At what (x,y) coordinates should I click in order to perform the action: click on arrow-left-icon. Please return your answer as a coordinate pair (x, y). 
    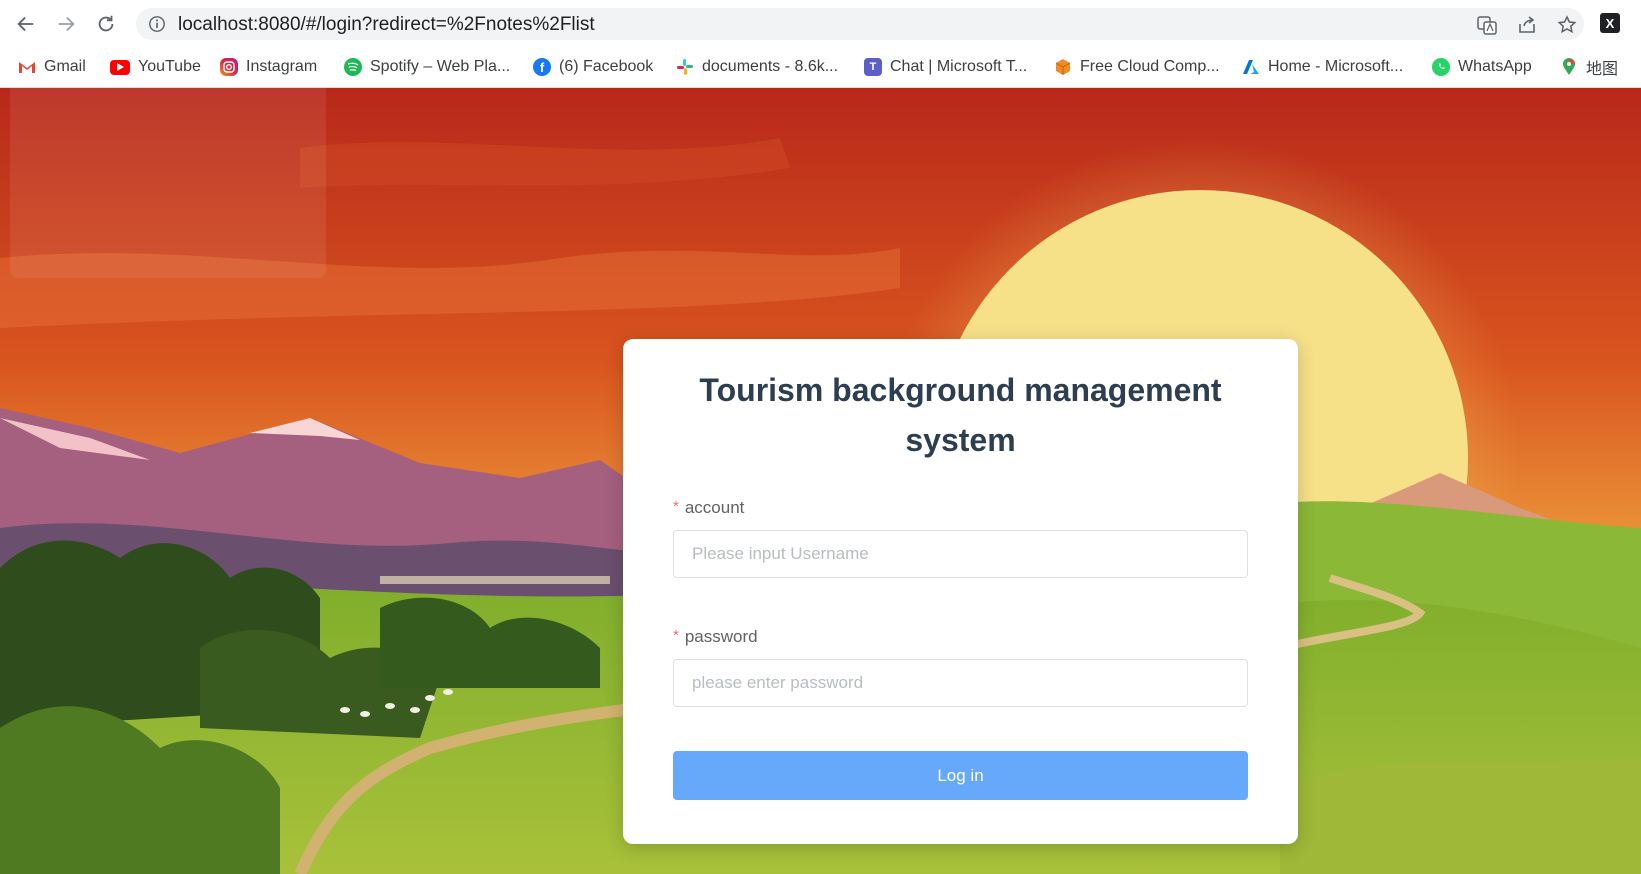
    Looking at the image, I should click on (25, 24).